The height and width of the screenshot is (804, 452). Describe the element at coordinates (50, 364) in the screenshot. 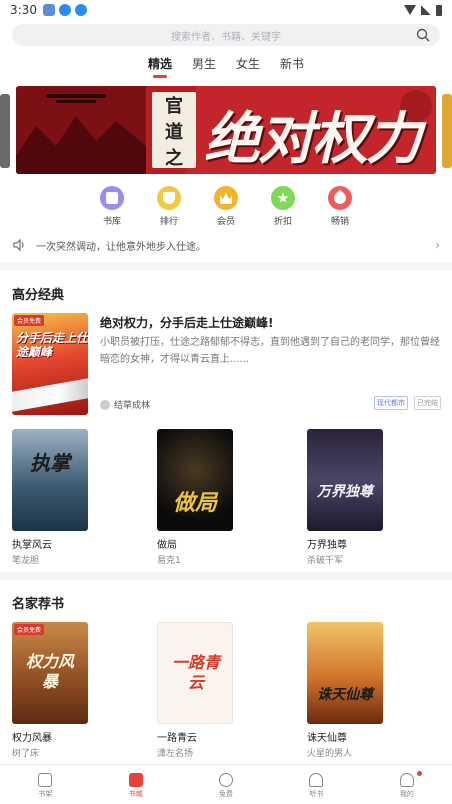

I see `featured-book-cover: 会员免费 分手后走上仕途巅峰` at that location.